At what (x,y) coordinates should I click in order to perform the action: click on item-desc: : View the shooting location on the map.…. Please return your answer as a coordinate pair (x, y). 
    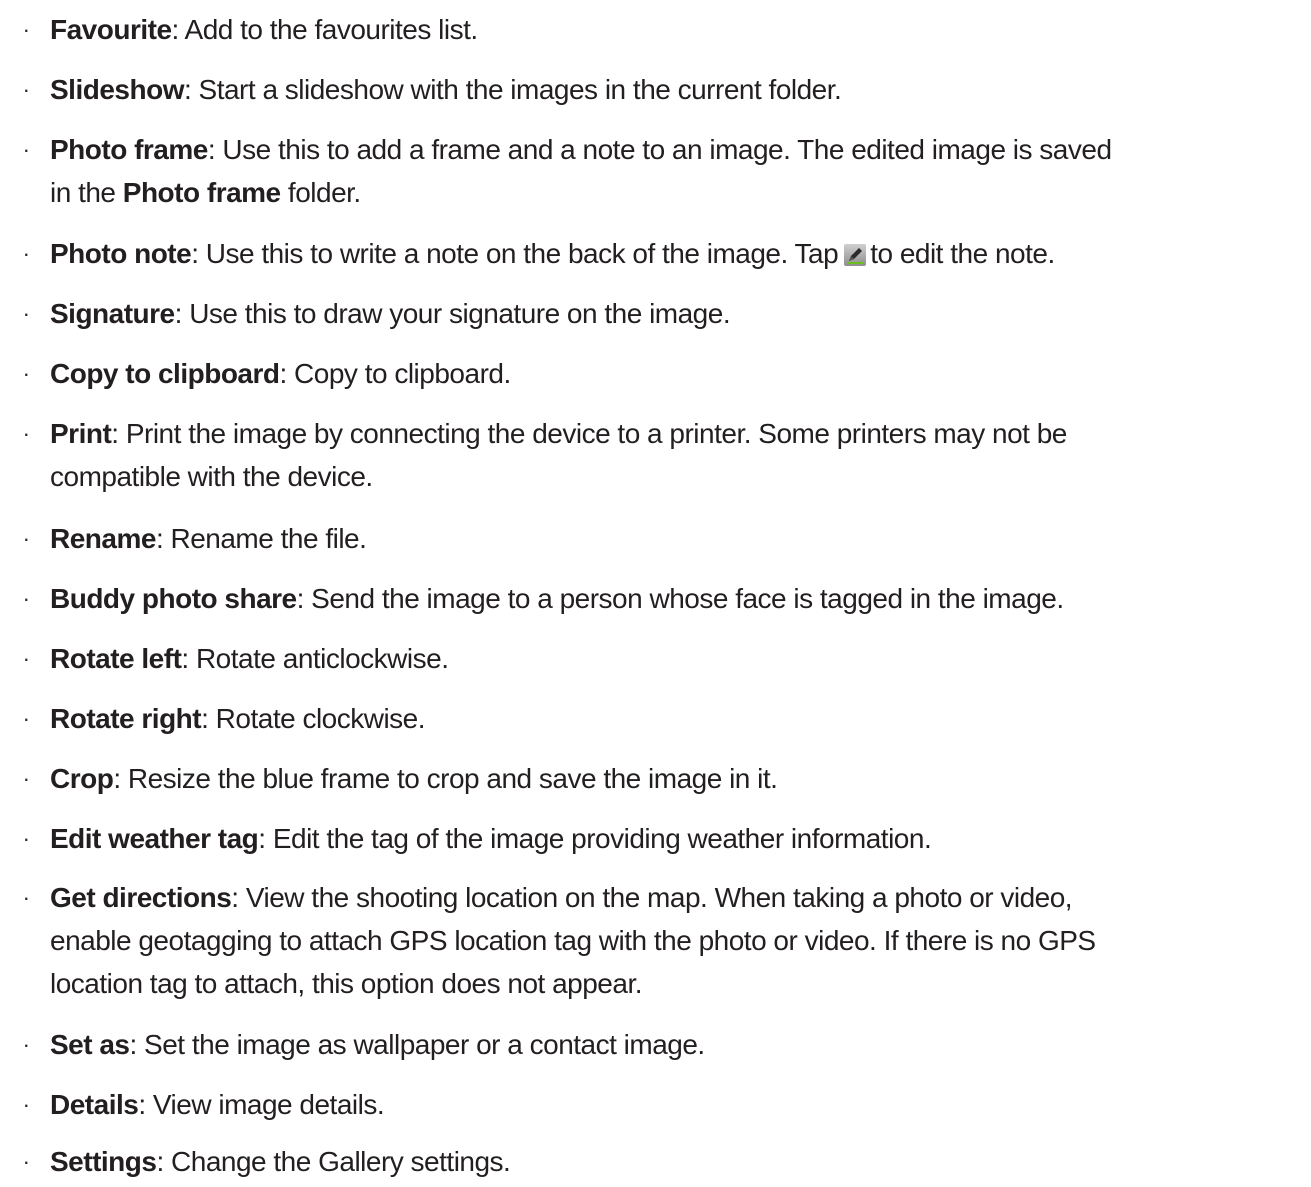
    Looking at the image, I should click on (652, 897).